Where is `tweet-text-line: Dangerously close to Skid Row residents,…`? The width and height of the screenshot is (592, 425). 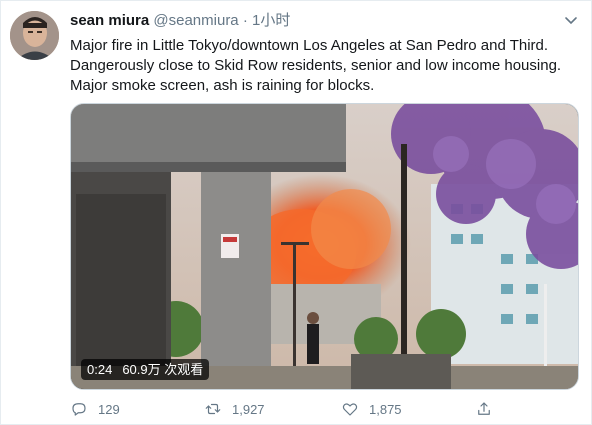
tweet-text-line: Dangerously close to Skid Row residents,… is located at coordinates (316, 65).